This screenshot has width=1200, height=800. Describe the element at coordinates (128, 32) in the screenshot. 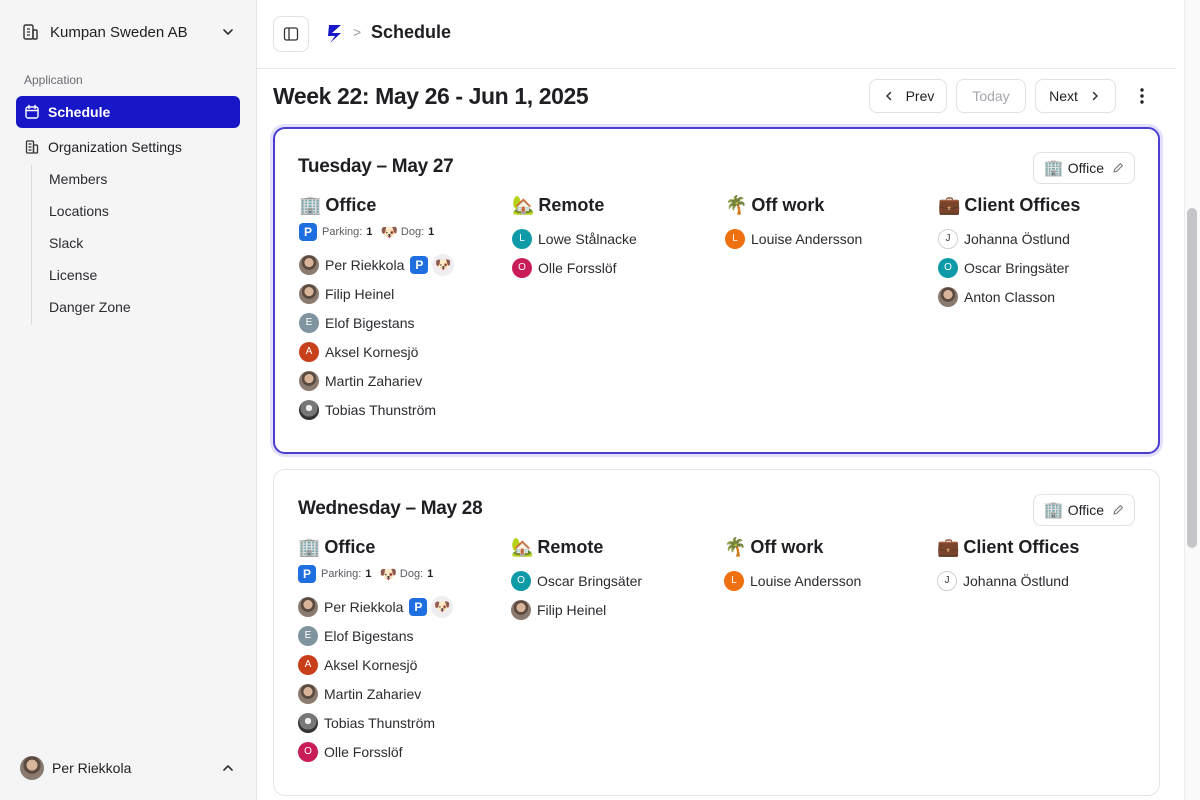

I see `org-switcher: Kumpan Sweden AB` at that location.